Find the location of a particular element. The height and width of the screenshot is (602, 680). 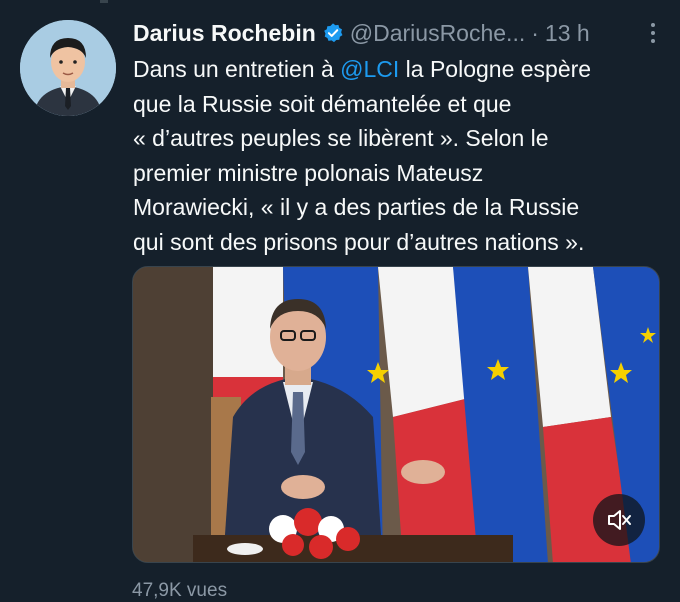

avatar is located at coordinates (68, 68).